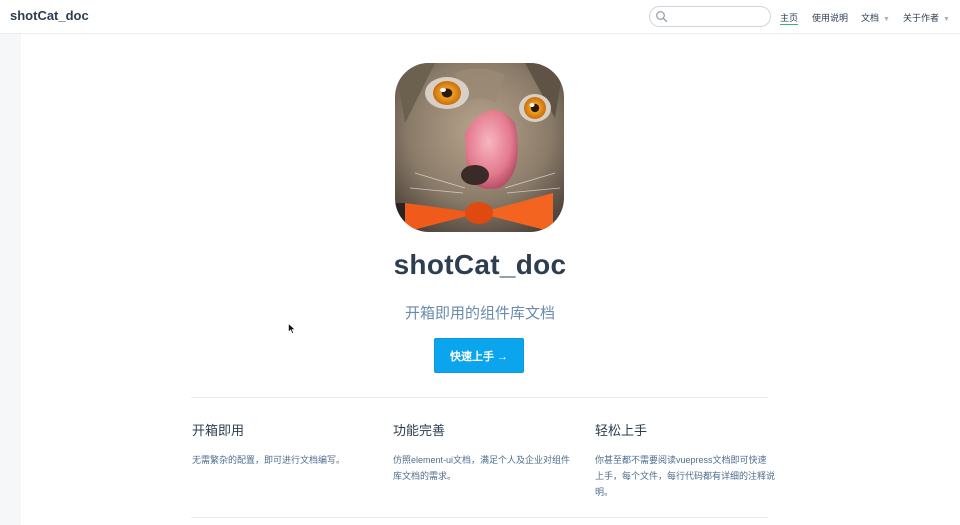 This screenshot has width=960, height=525. I want to click on nav-item-label: 主页, so click(789, 18).